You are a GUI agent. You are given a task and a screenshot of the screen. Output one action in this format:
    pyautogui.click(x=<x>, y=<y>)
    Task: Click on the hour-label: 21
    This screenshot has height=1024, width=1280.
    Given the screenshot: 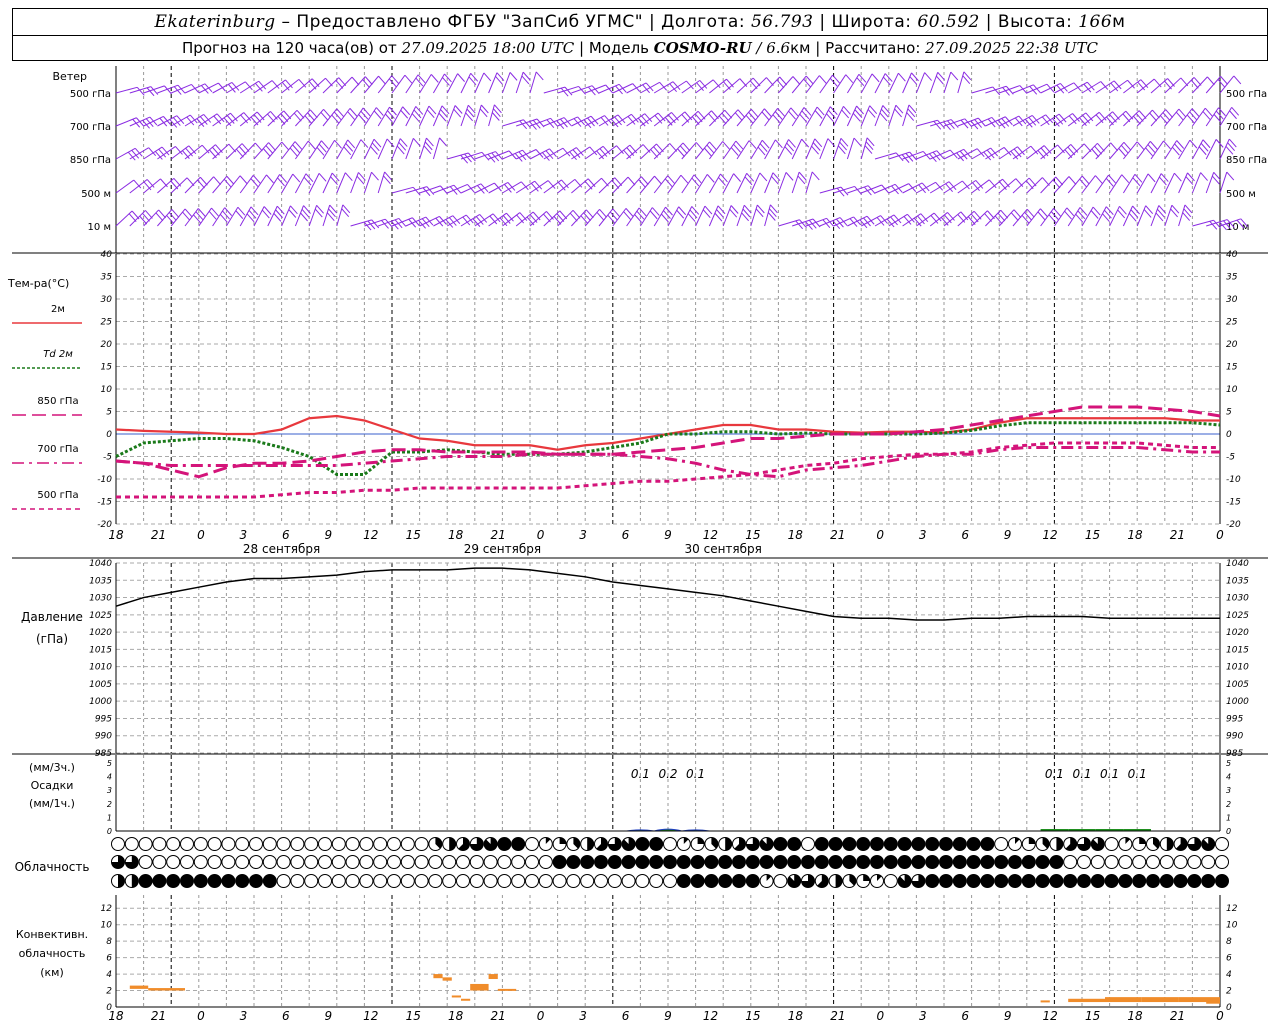 What is the action you would take?
    pyautogui.click(x=1177, y=535)
    